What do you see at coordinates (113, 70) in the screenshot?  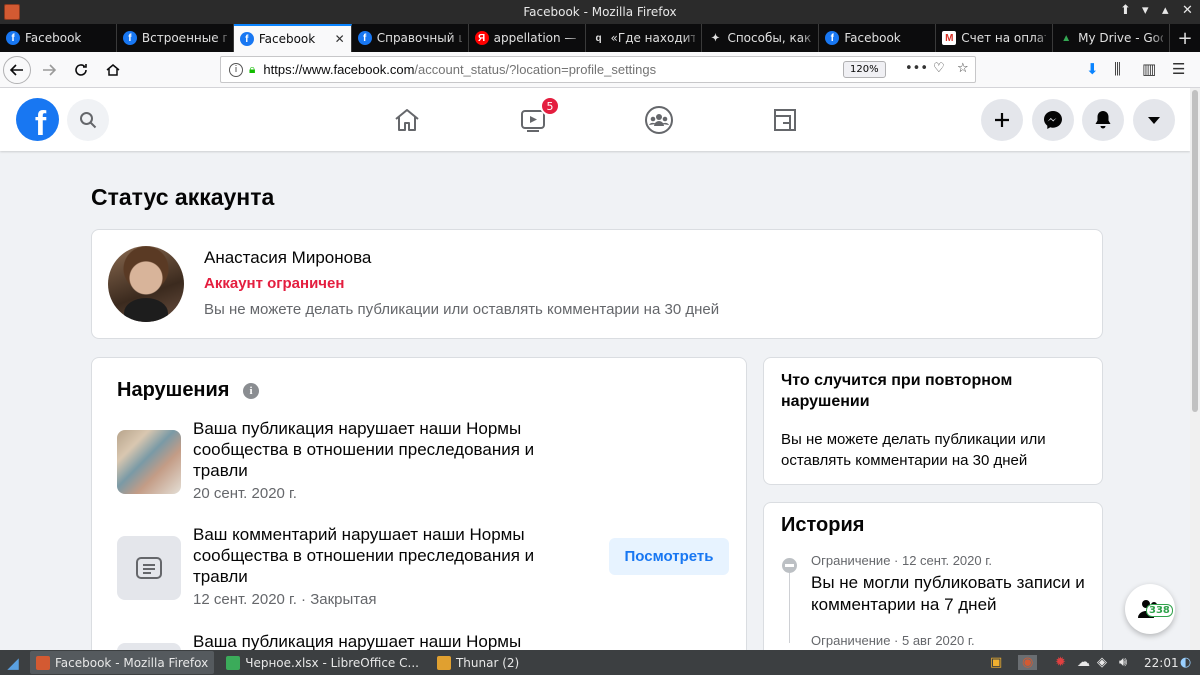 I see `home-button` at bounding box center [113, 70].